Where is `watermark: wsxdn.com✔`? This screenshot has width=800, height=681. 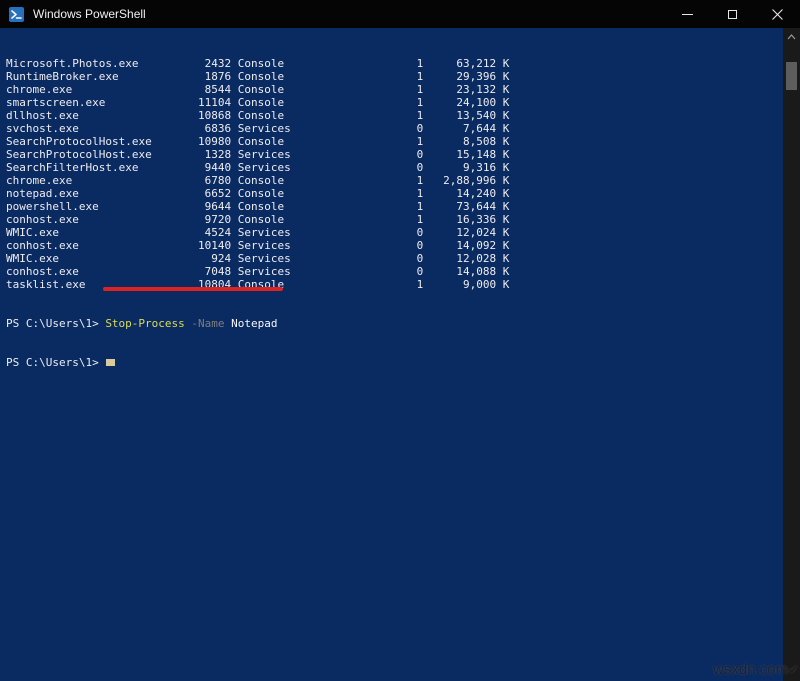 watermark: wsxdn.com✔ is located at coordinates (756, 669).